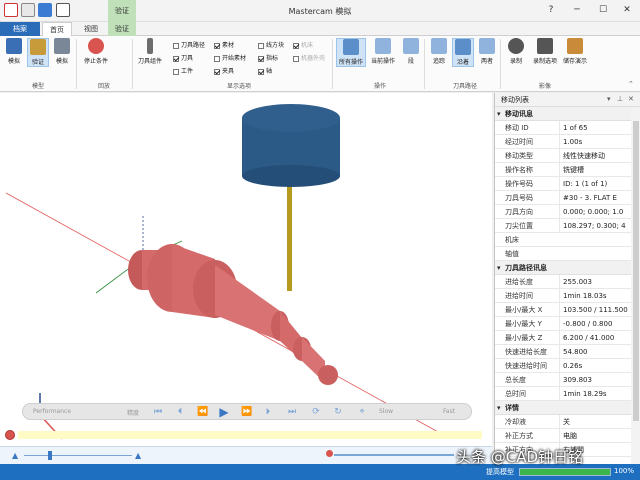 This screenshot has height=480, width=640. I want to click on checkbox-stock: 素材, so click(224, 44).